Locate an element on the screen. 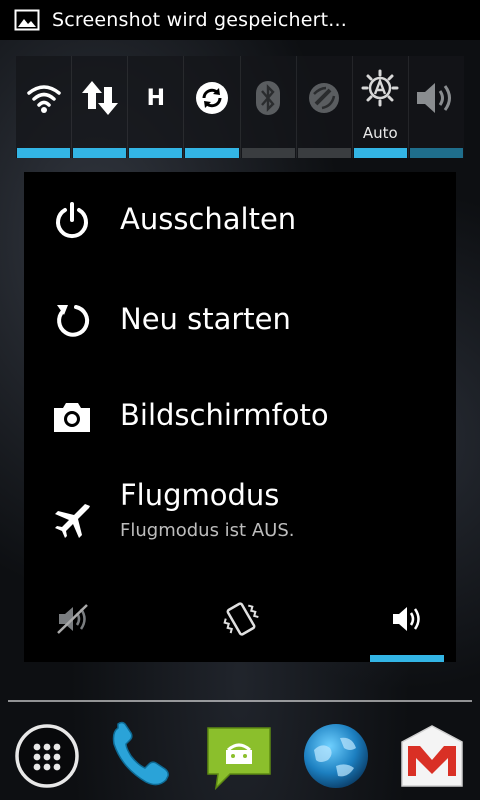 Image resolution: width=480 pixels, height=800 pixels. app-drawer-button is located at coordinates (47, 756).